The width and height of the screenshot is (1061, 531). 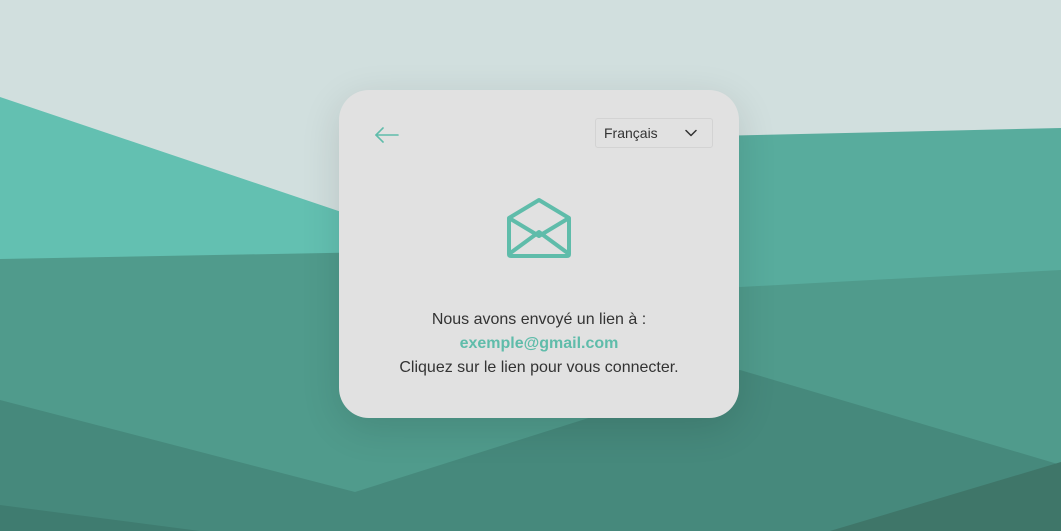 What do you see at coordinates (539, 367) in the screenshot?
I see `instruction-text: Cliquez sur le lien pour vous connecter.` at bounding box center [539, 367].